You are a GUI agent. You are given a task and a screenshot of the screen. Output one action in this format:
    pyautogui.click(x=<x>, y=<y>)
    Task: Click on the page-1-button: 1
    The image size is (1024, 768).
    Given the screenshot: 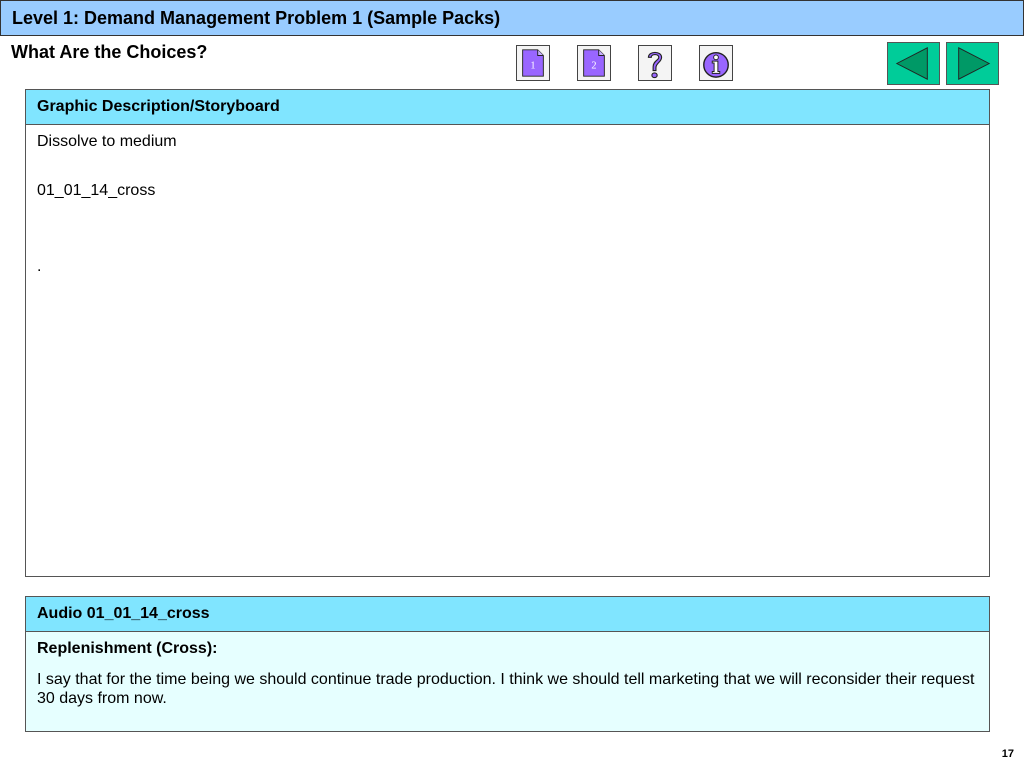 What is the action you would take?
    pyautogui.click(x=533, y=63)
    